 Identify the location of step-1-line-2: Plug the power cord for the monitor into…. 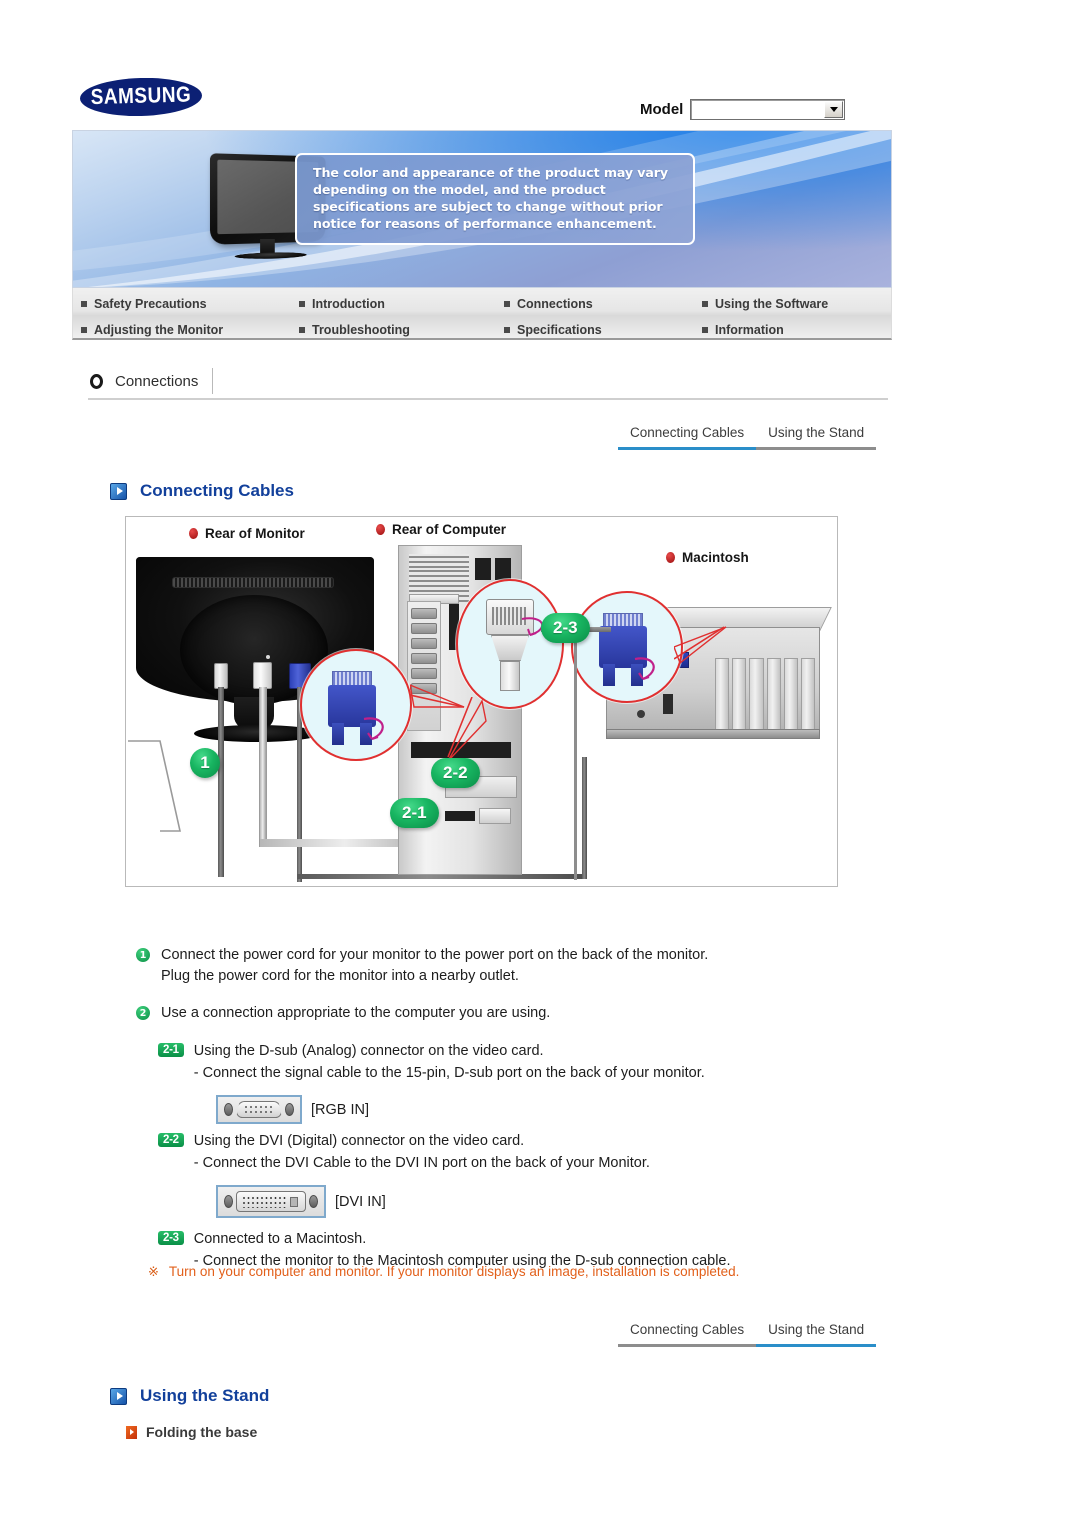
(340, 976).